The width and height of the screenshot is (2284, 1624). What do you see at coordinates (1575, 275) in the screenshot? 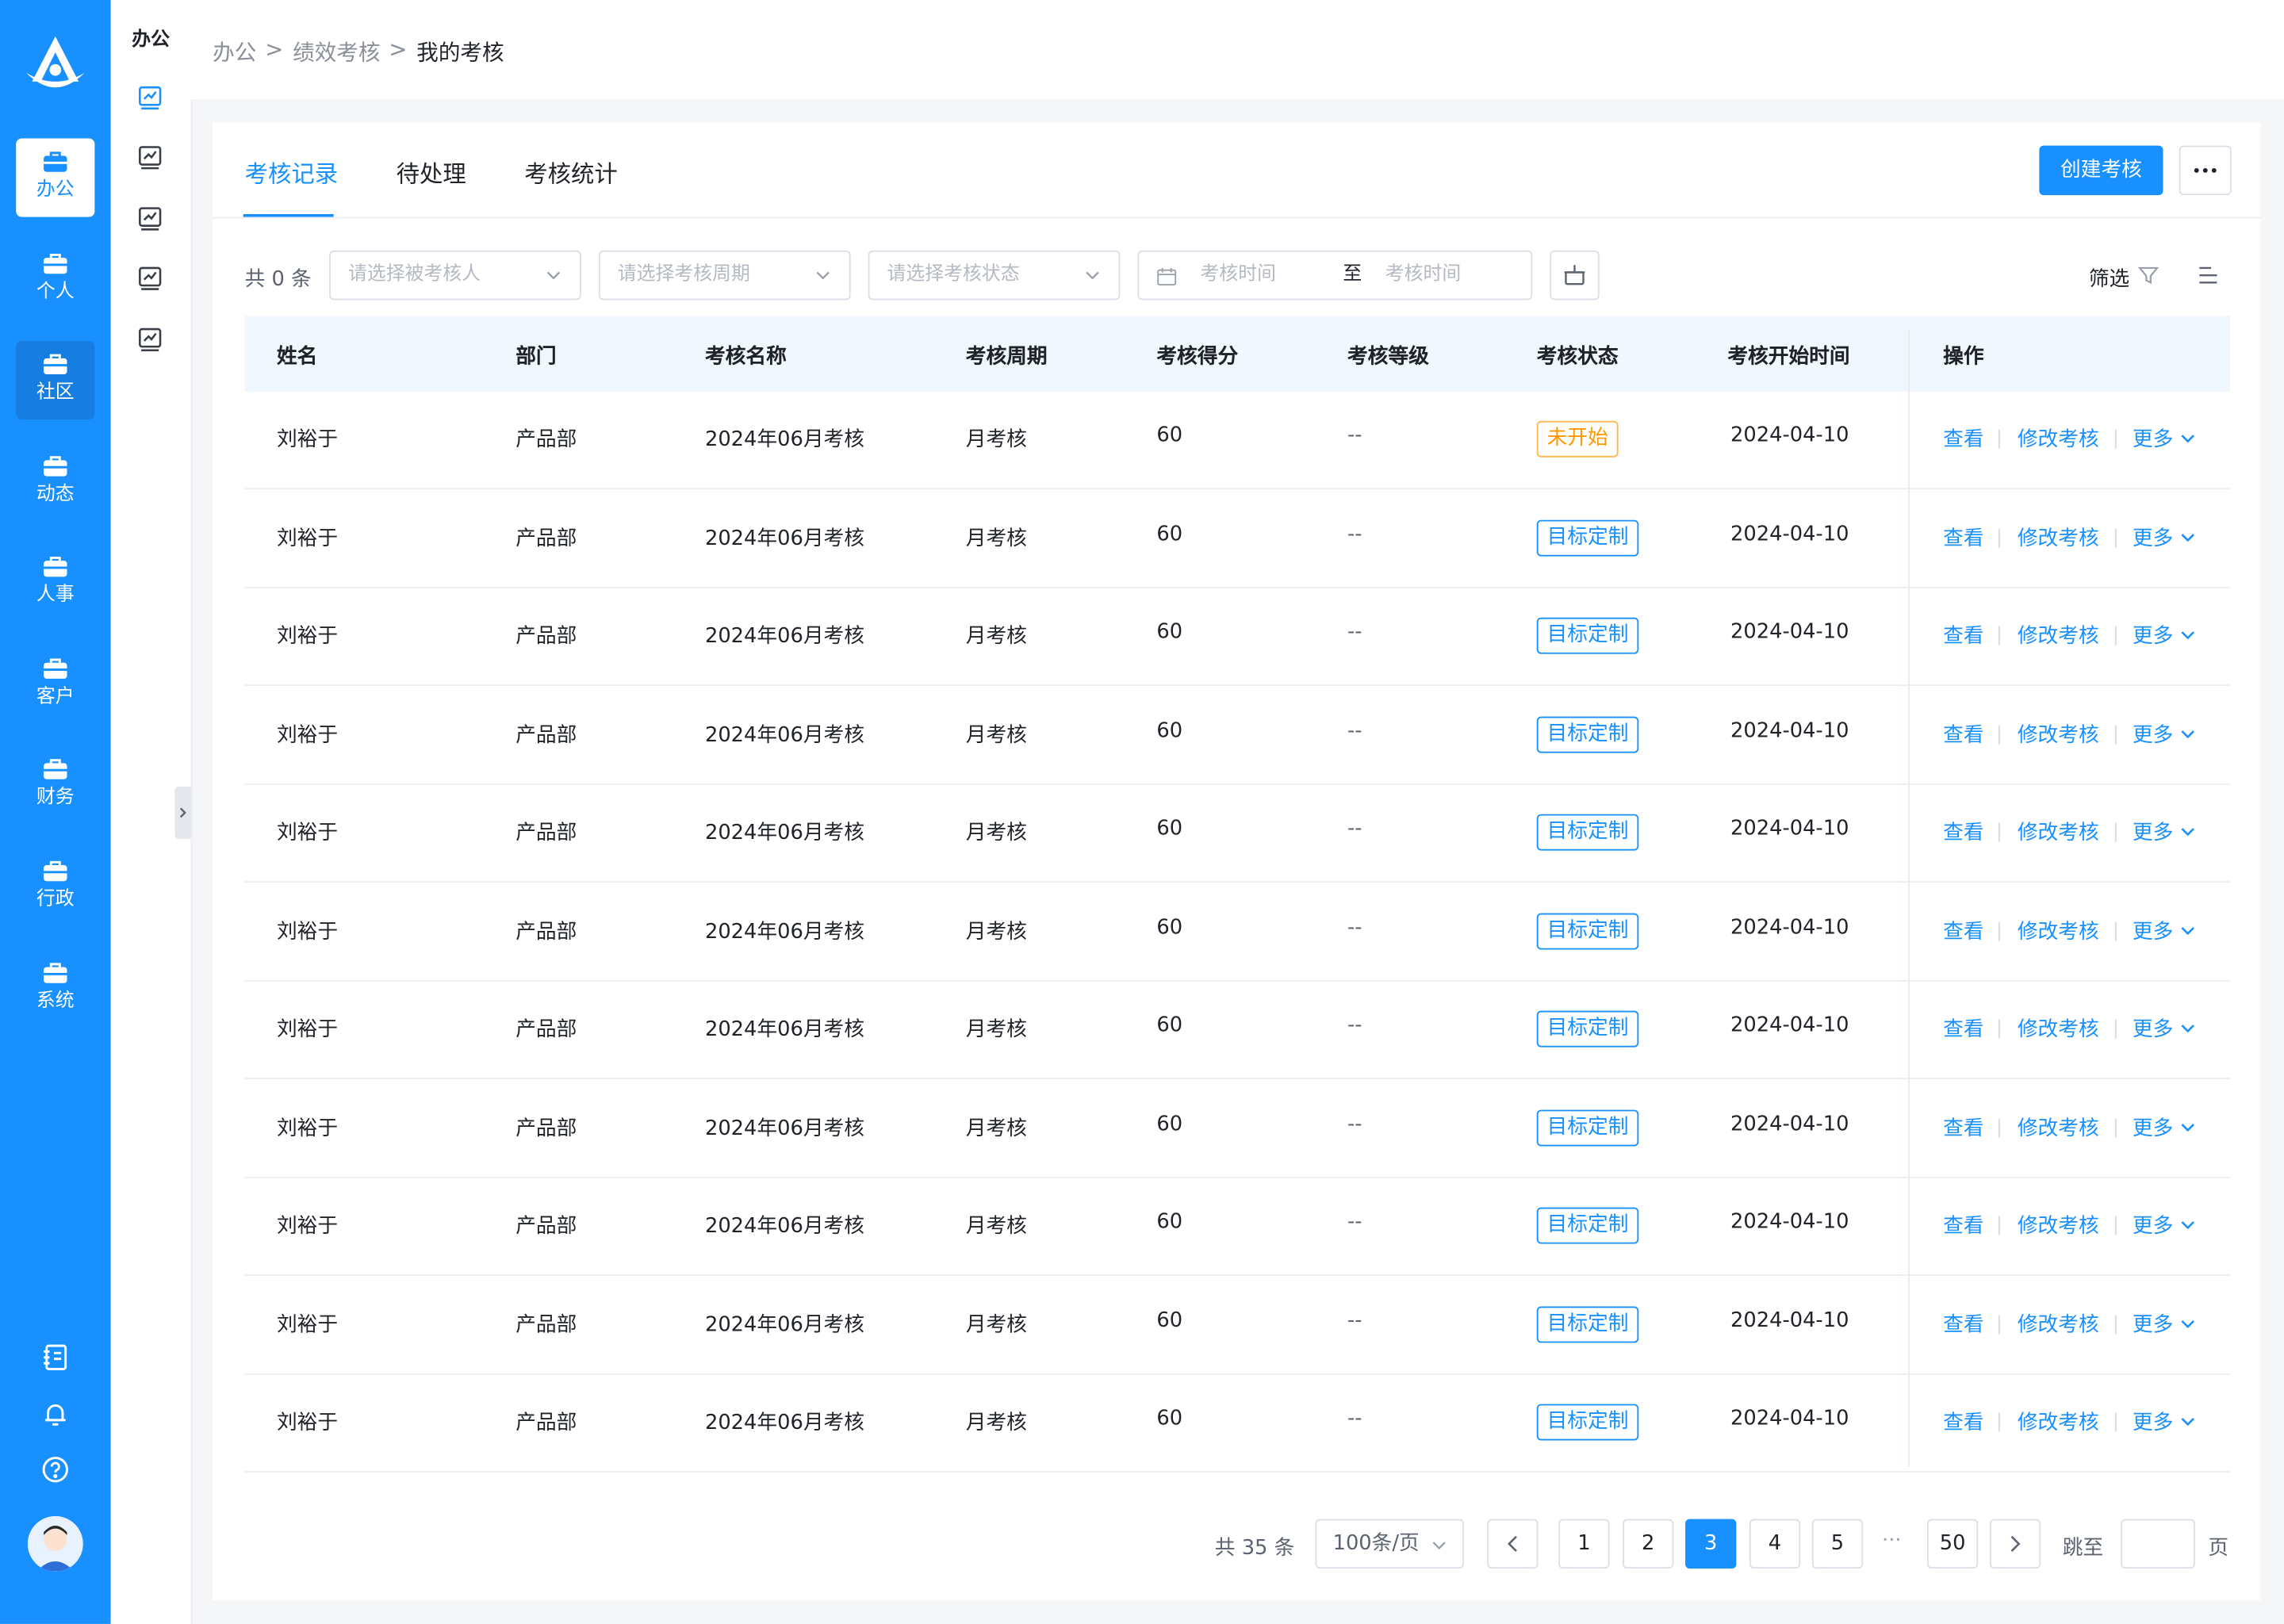
I see `reset-filter-button` at bounding box center [1575, 275].